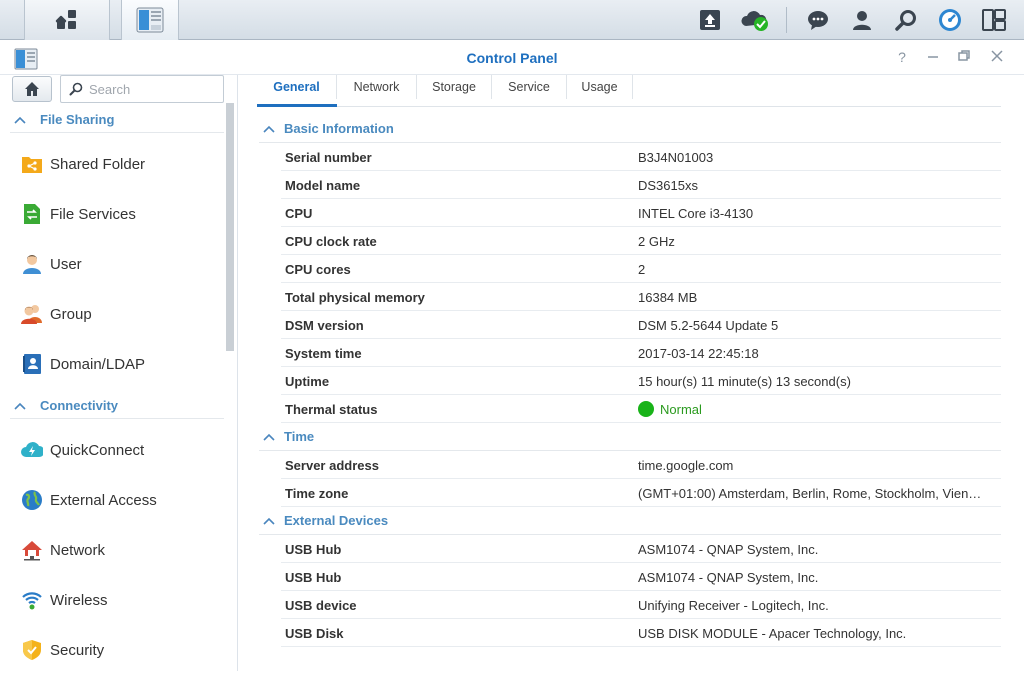  I want to click on category-label: File Sharing, so click(77, 119).